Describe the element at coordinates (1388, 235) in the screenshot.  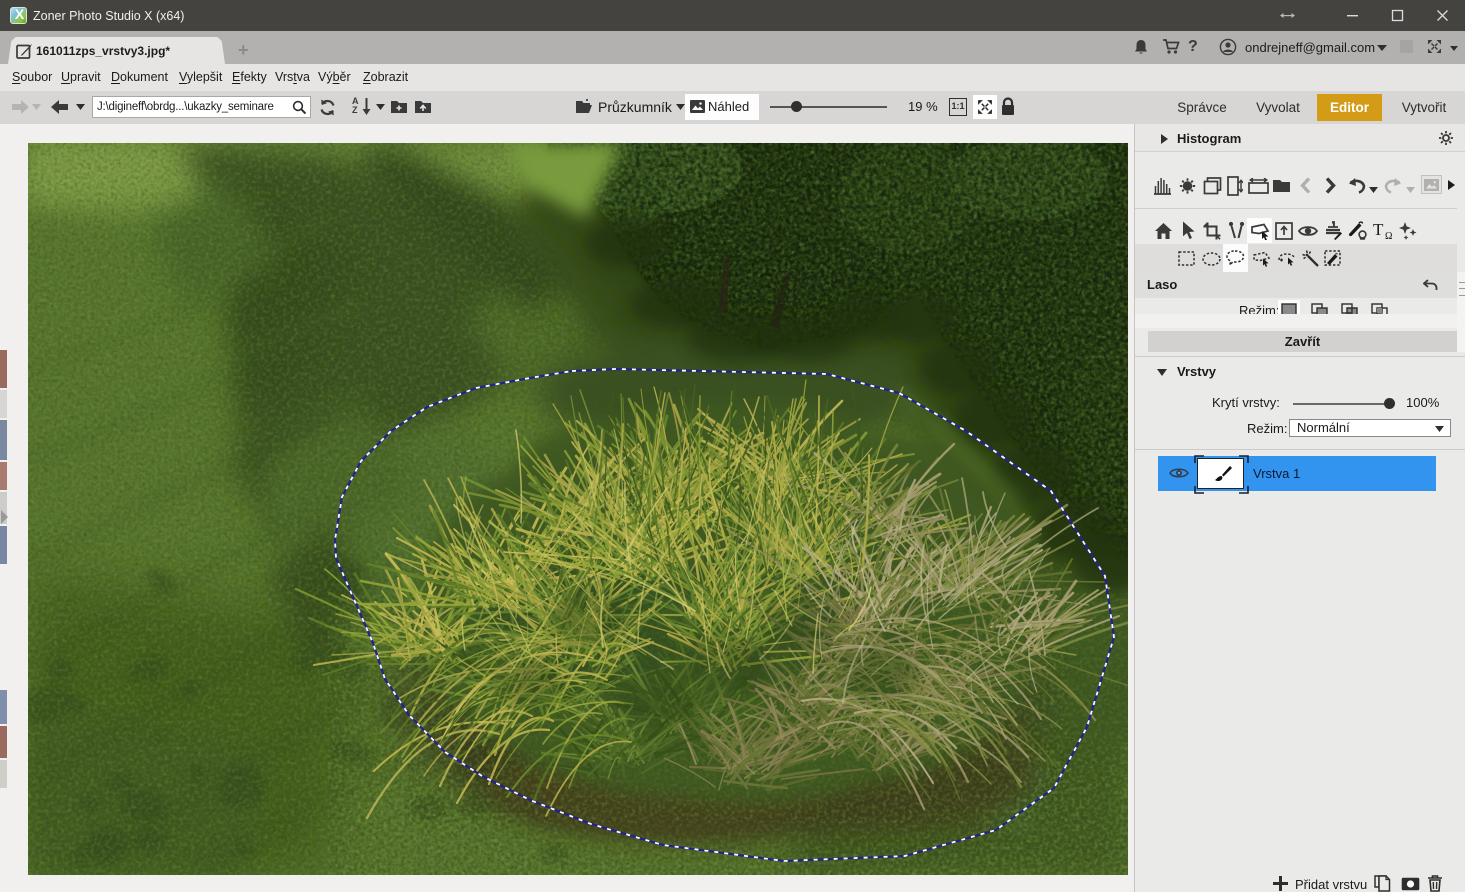
I see `svg-text: Ω` at that location.